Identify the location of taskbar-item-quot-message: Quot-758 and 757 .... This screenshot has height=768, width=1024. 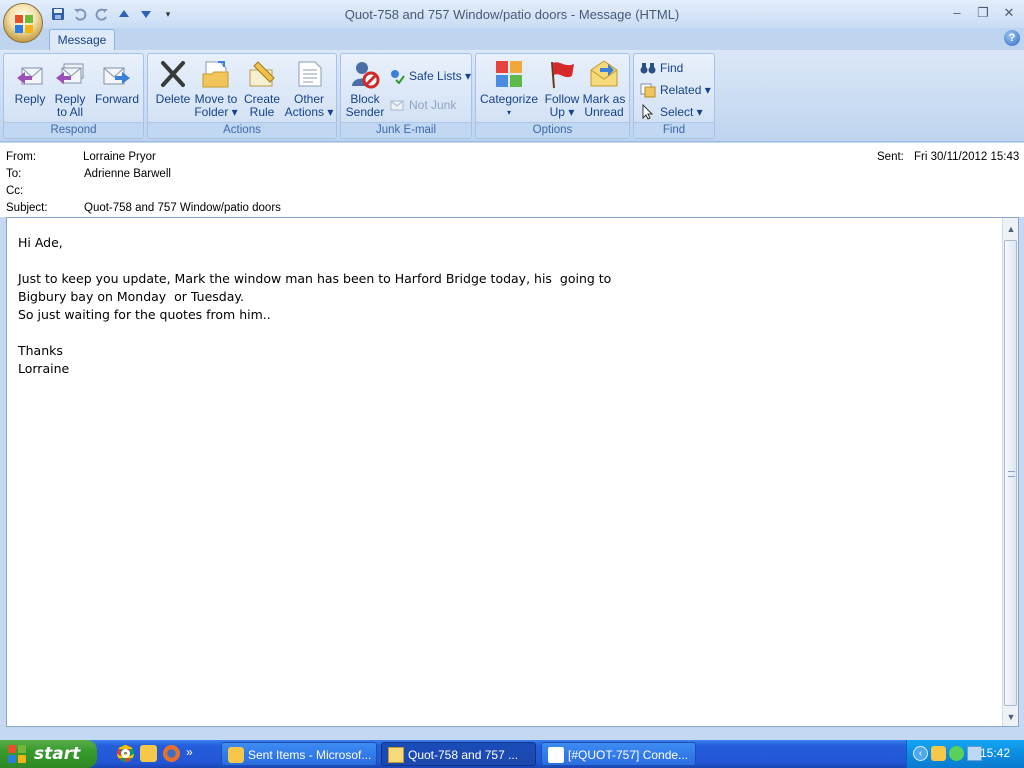
(458, 754).